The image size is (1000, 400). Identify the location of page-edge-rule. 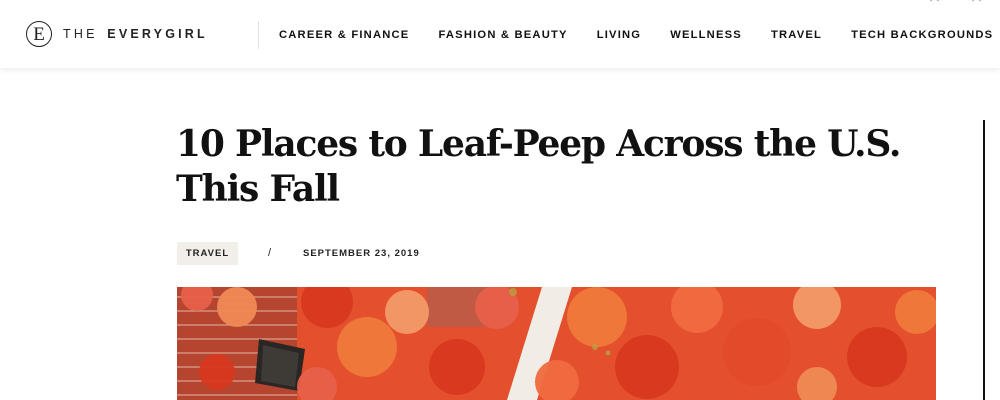
(984, 260).